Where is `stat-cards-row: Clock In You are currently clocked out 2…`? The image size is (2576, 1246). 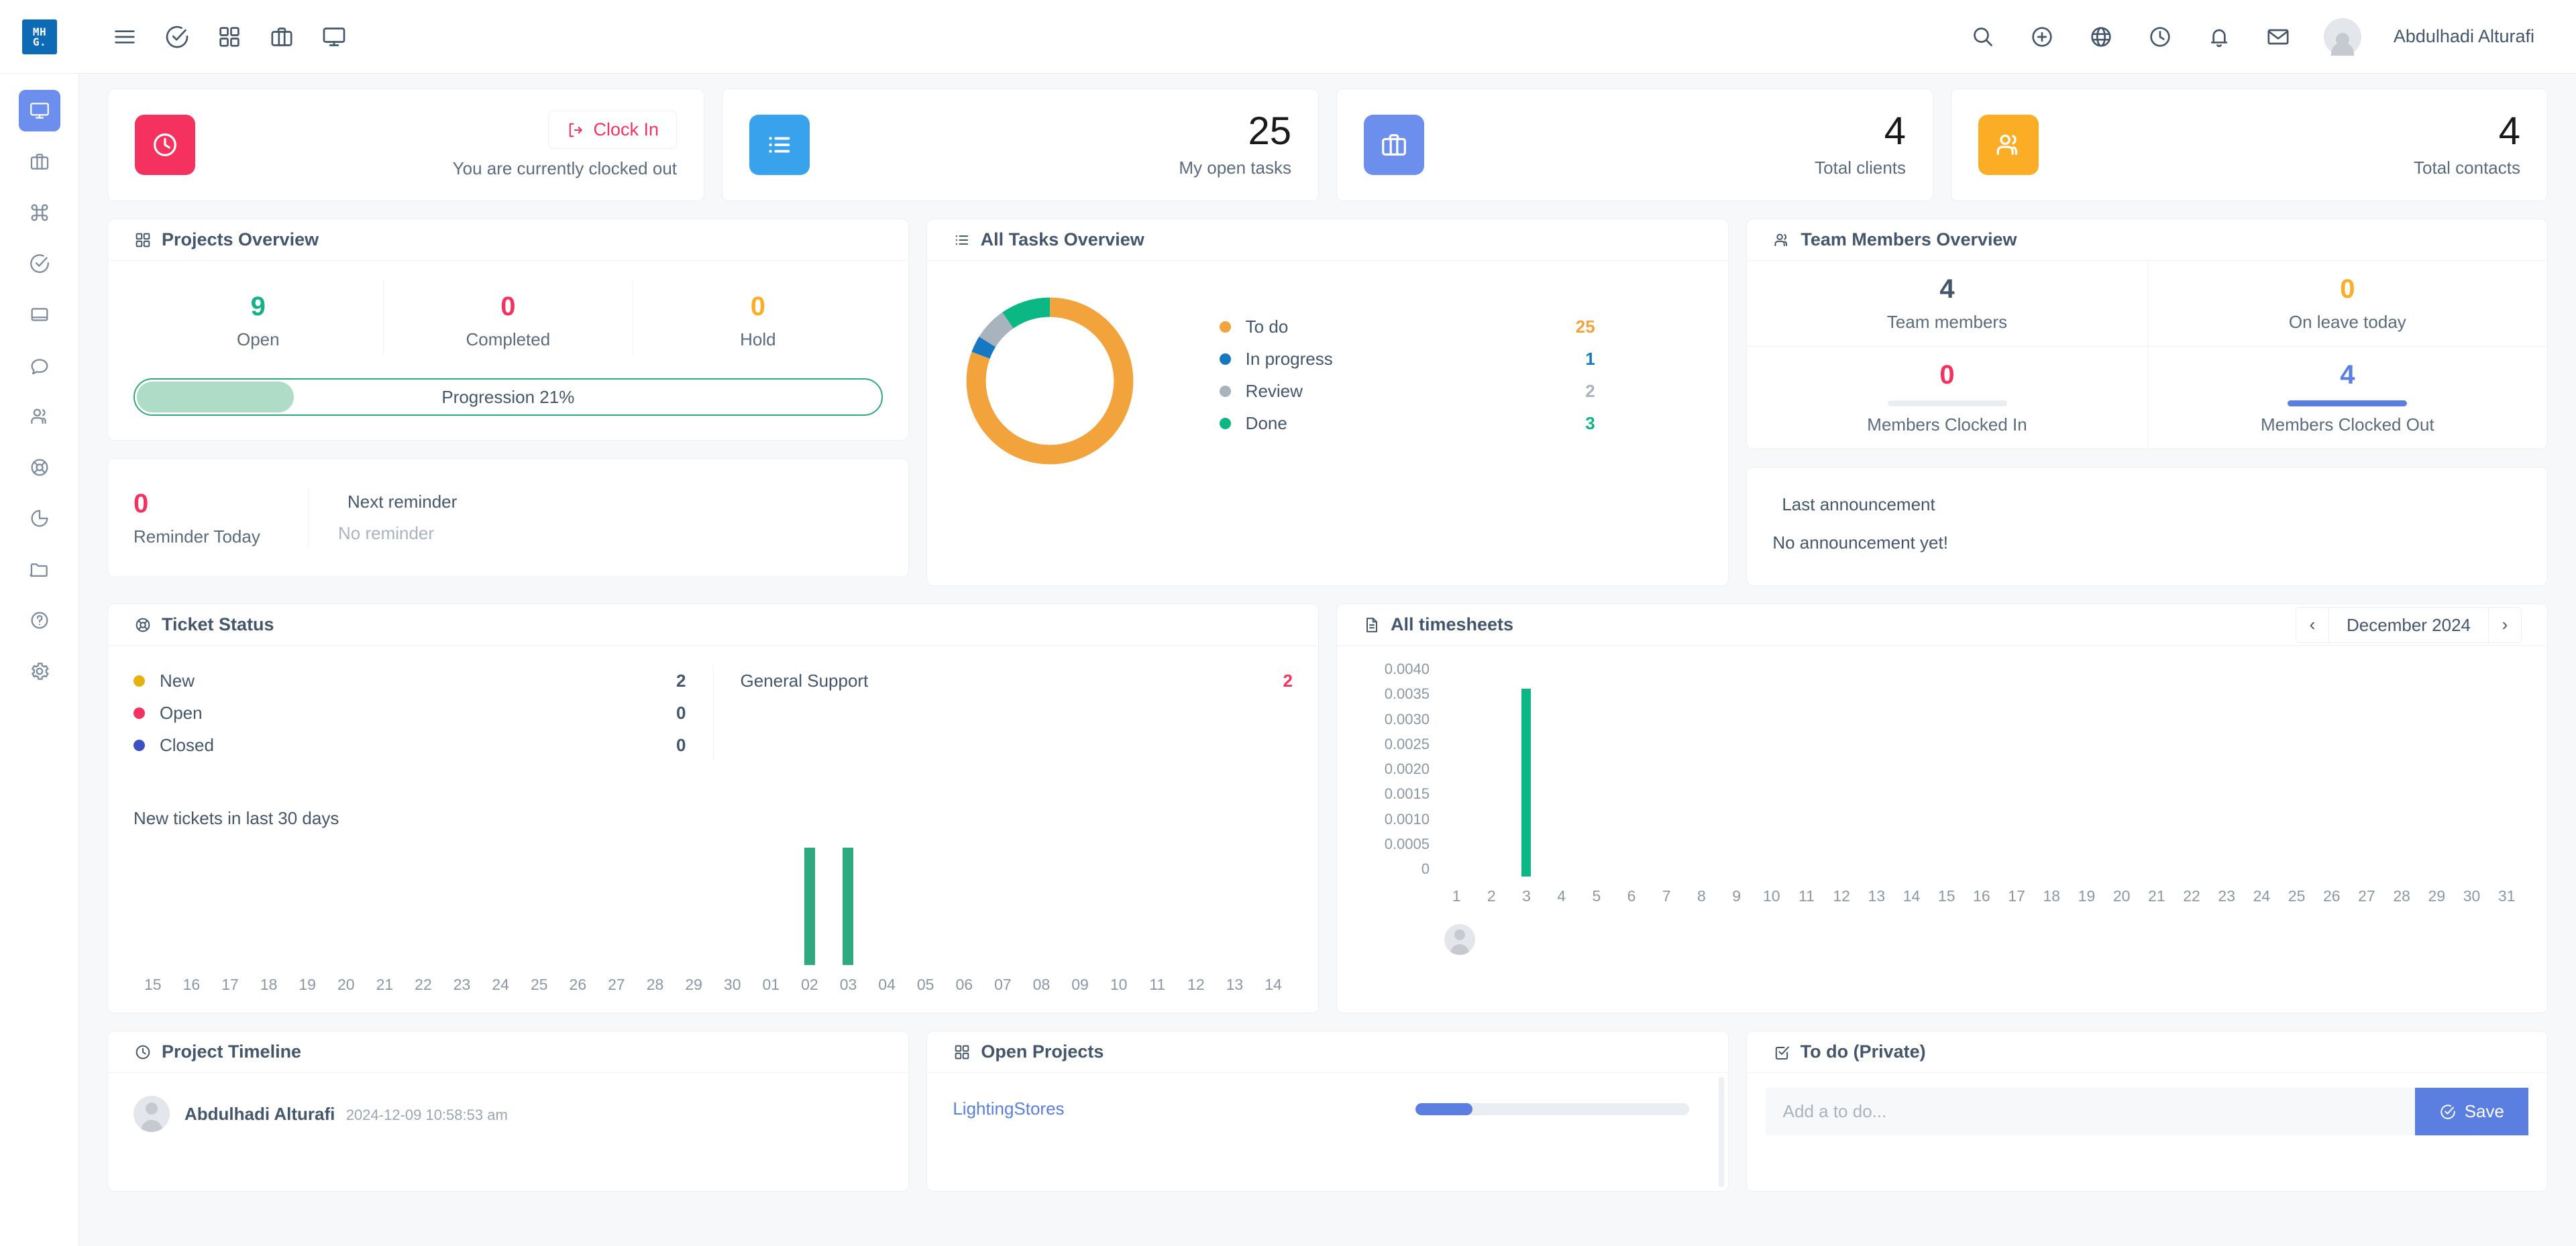 stat-cards-row: Clock In You are currently clocked out 2… is located at coordinates (1327, 145).